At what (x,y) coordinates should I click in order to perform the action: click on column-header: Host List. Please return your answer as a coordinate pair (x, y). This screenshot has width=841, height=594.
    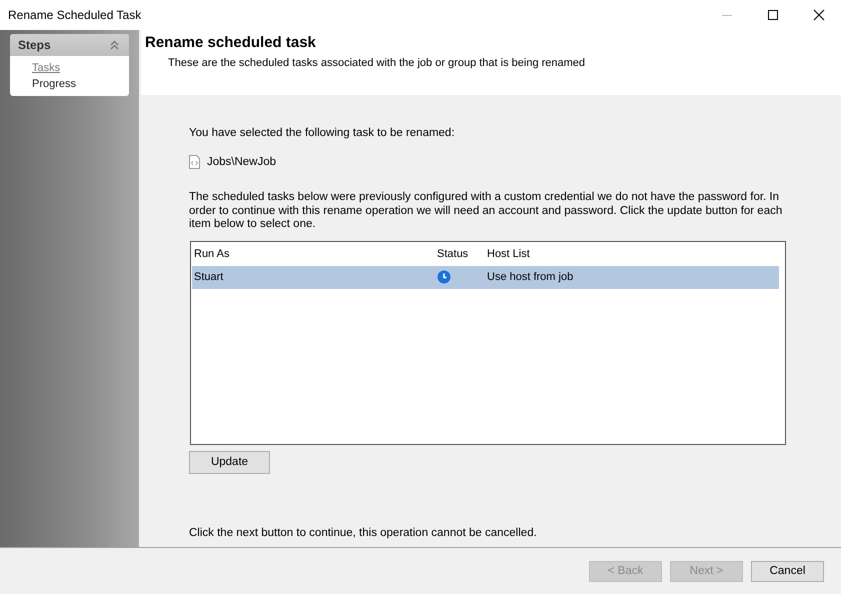
    Looking at the image, I should click on (633, 254).